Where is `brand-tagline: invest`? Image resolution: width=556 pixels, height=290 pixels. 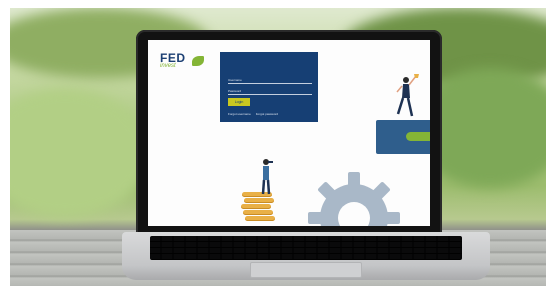
brand-tagline: invest is located at coordinates (168, 66).